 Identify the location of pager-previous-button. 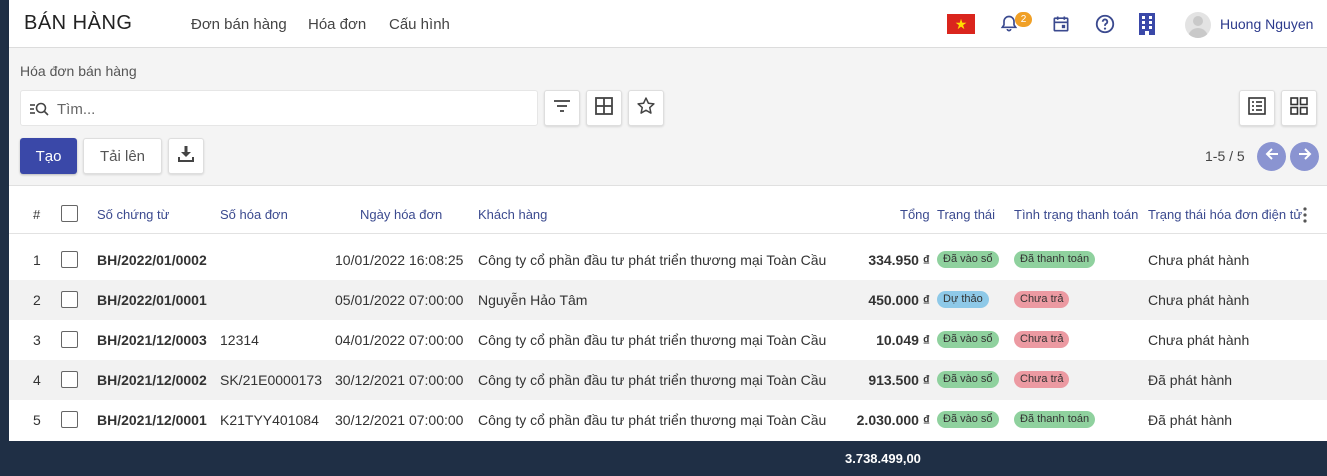
(1271, 156).